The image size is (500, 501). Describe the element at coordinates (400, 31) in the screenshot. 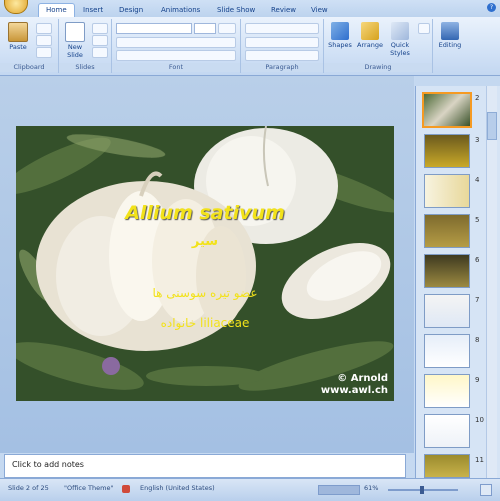

I see `quick-styles-icon` at that location.